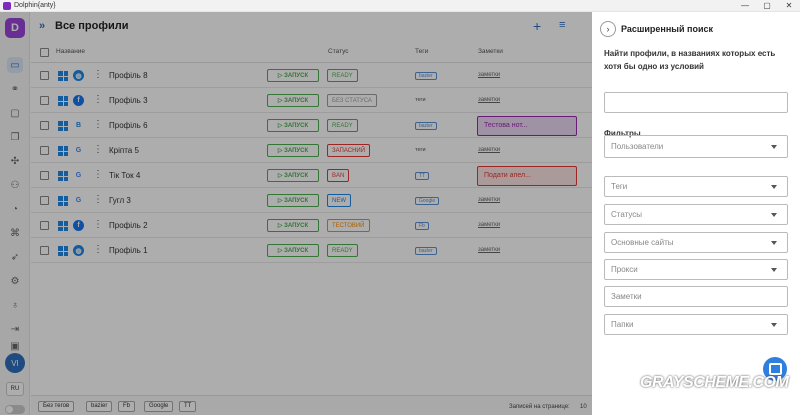  Describe the element at coordinates (696, 146) in the screenshot. I see `users-select: Пользователи` at that location.